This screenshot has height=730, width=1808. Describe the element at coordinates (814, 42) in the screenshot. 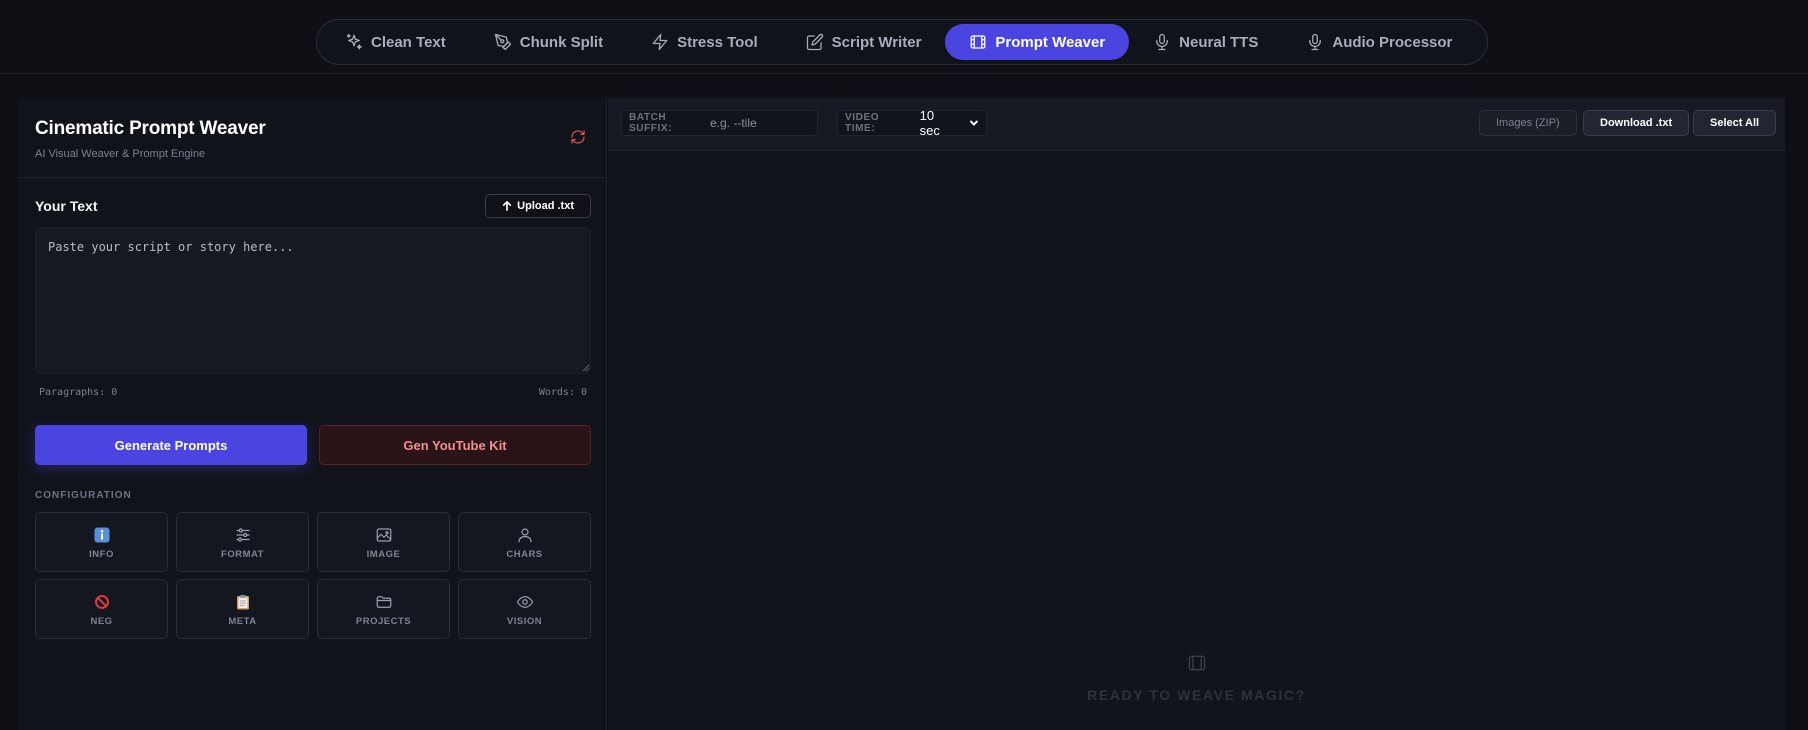

I see `edit-icon` at that location.